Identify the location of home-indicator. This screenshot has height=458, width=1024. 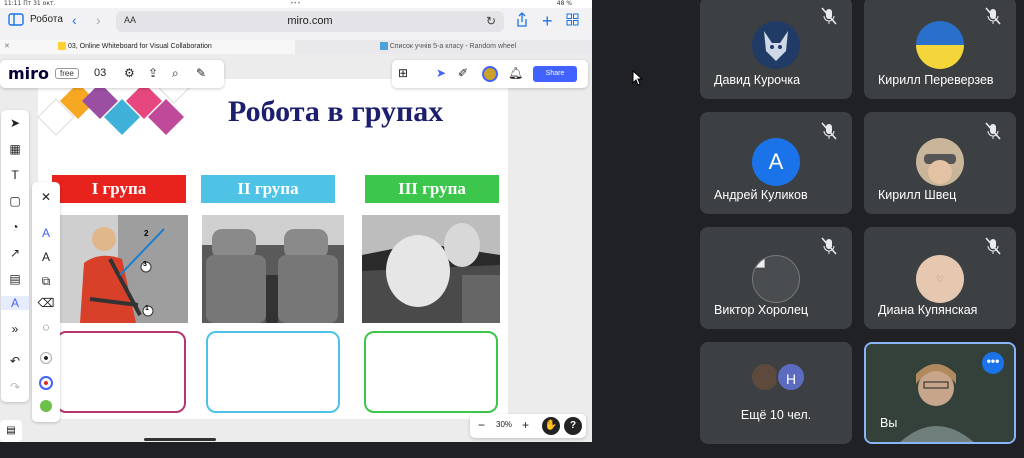
(180, 439).